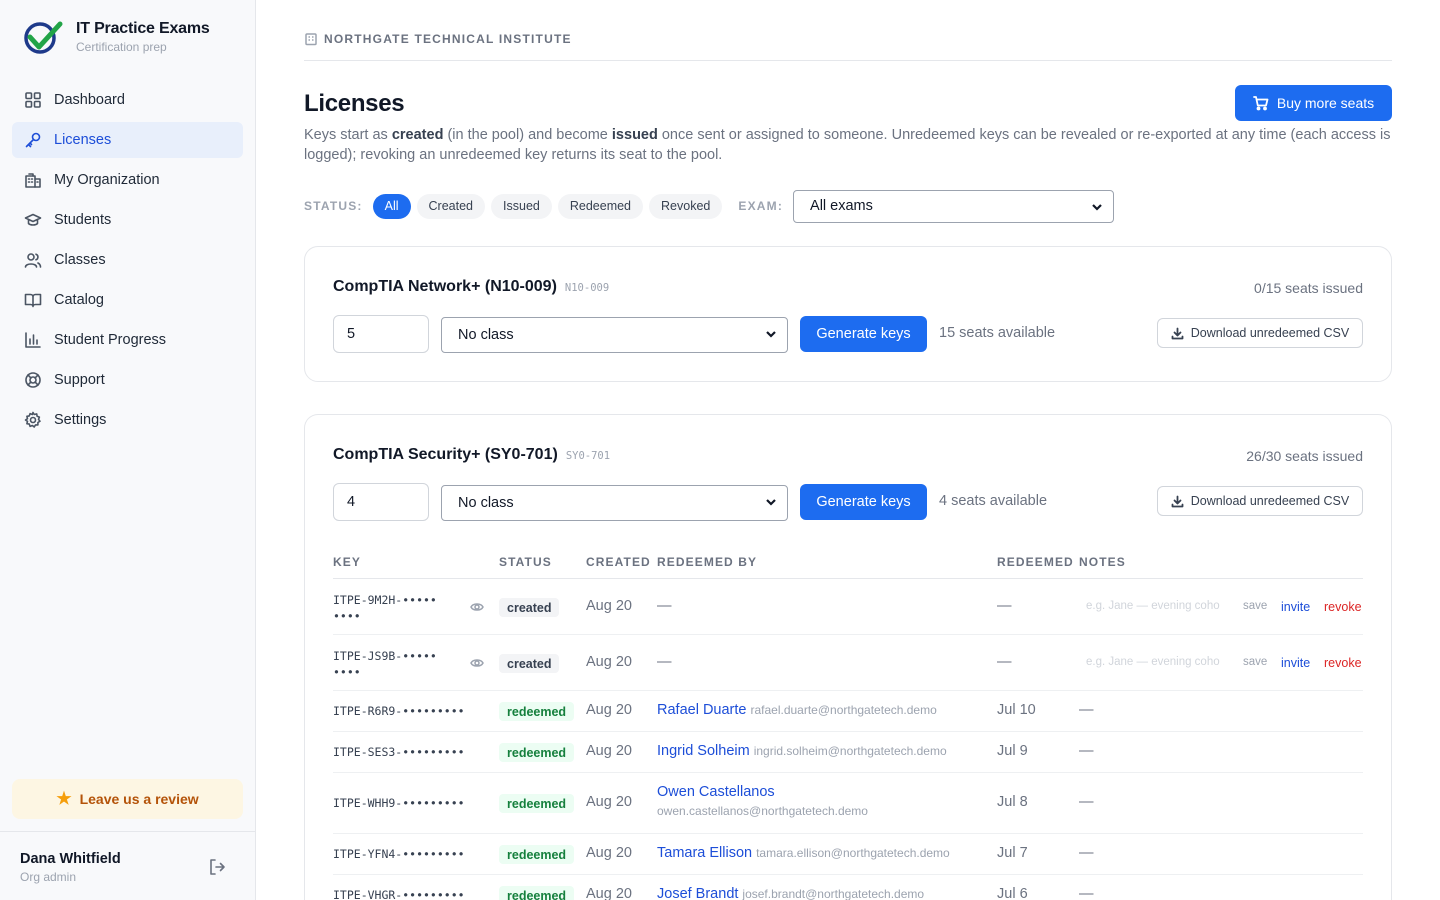 The image size is (1440, 900). What do you see at coordinates (83, 140) in the screenshot?
I see `sidebar-item-label: Licenses` at bounding box center [83, 140].